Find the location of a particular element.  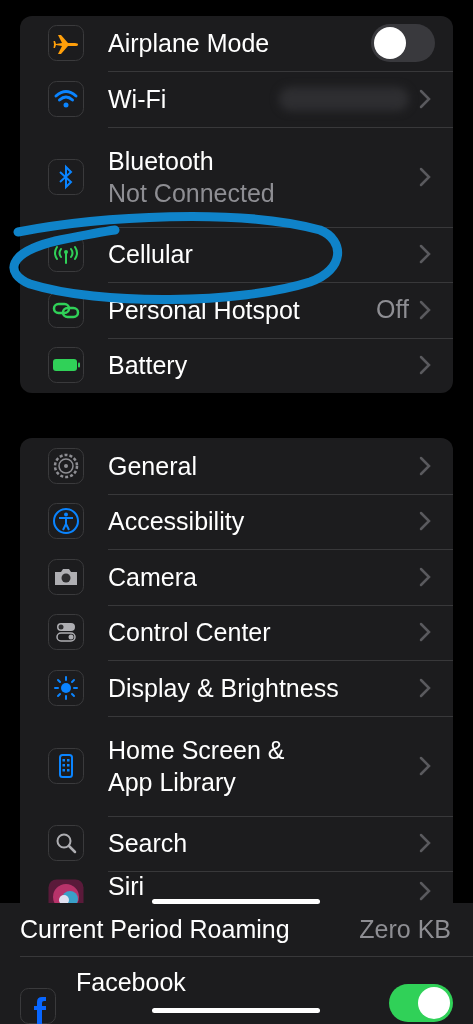

row-label: Control Center is located at coordinates (190, 633).